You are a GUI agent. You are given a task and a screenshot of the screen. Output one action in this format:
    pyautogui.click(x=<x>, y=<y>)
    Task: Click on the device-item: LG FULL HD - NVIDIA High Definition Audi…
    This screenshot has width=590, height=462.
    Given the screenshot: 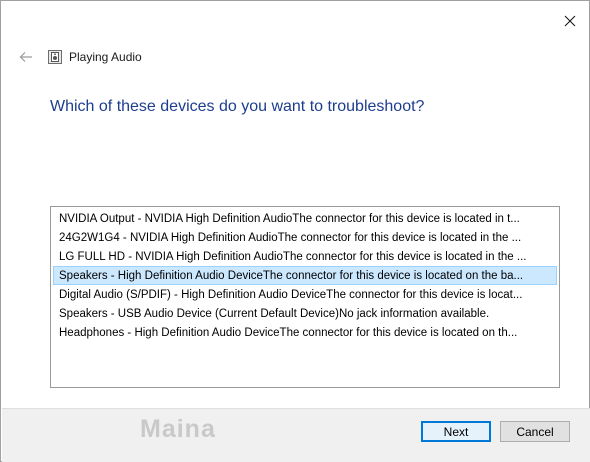 What is the action you would take?
    pyautogui.click(x=305, y=256)
    